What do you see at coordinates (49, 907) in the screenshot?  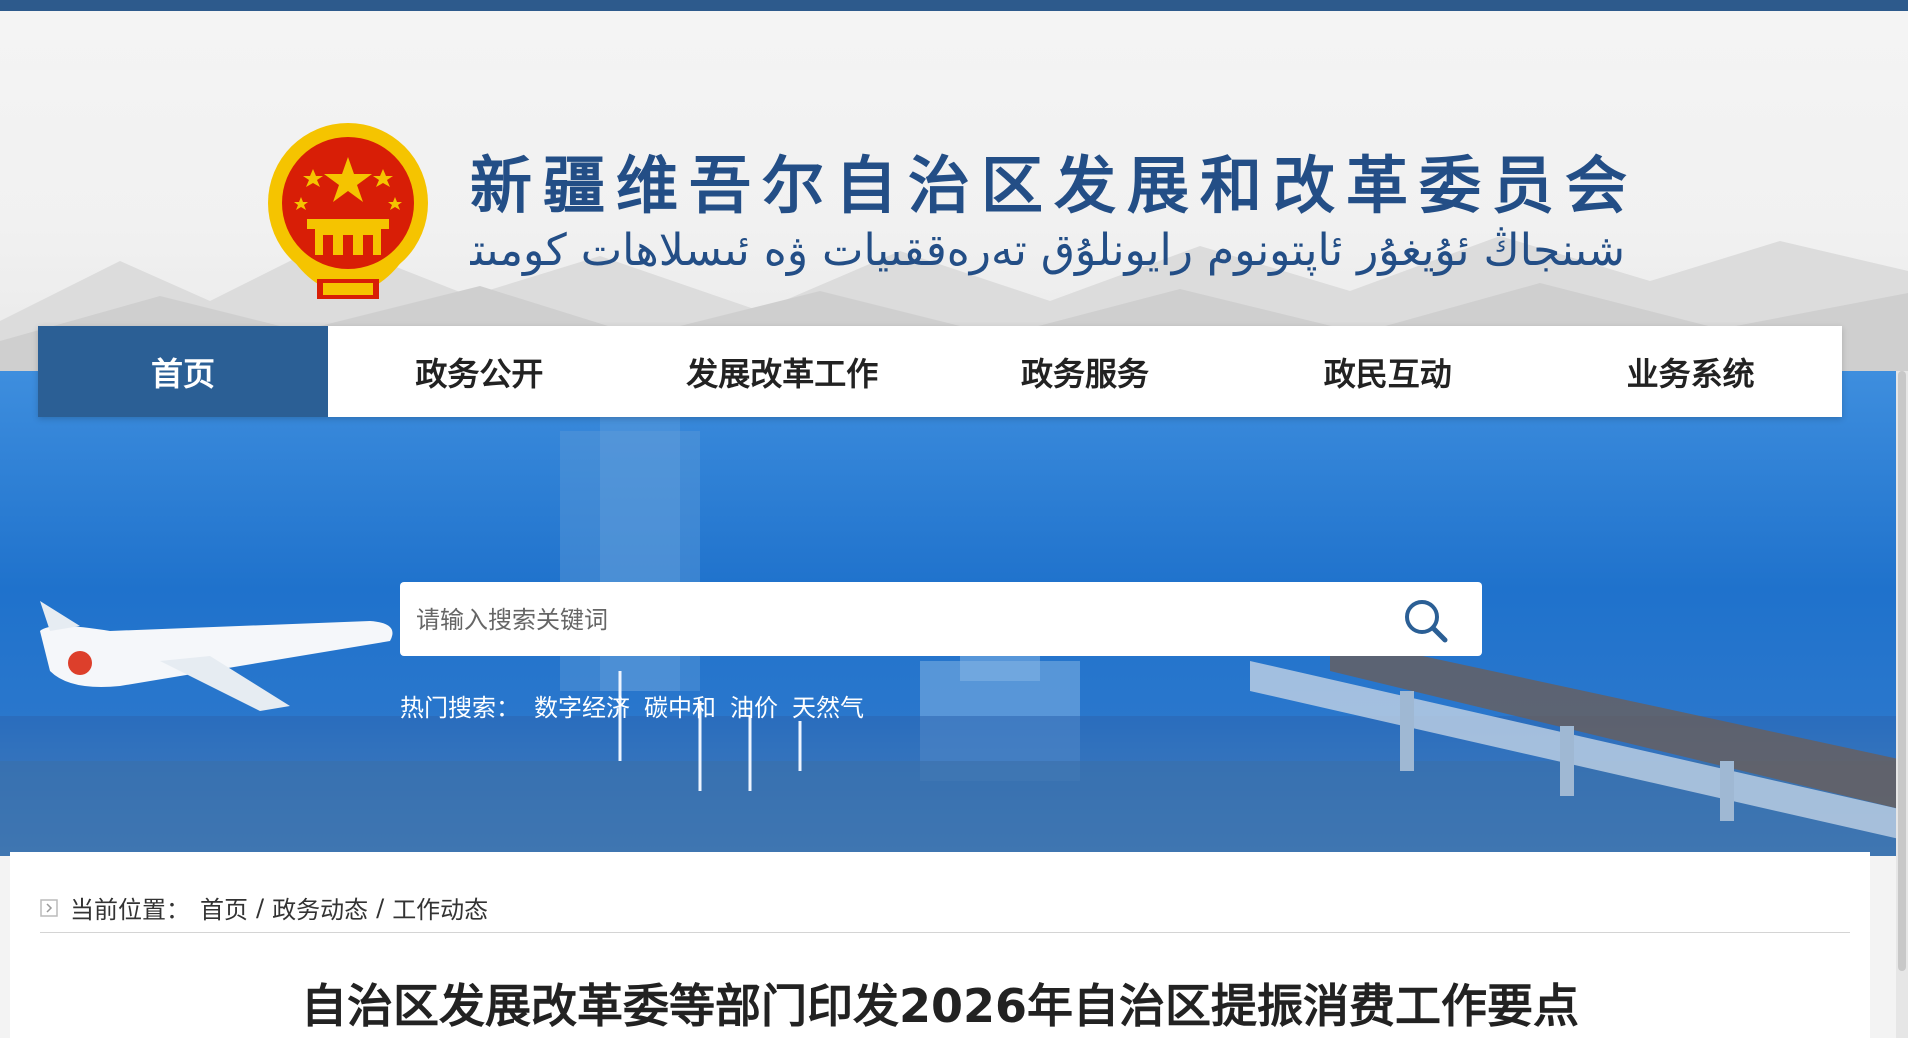 I see `breadcrumb-arrow-icon` at bounding box center [49, 907].